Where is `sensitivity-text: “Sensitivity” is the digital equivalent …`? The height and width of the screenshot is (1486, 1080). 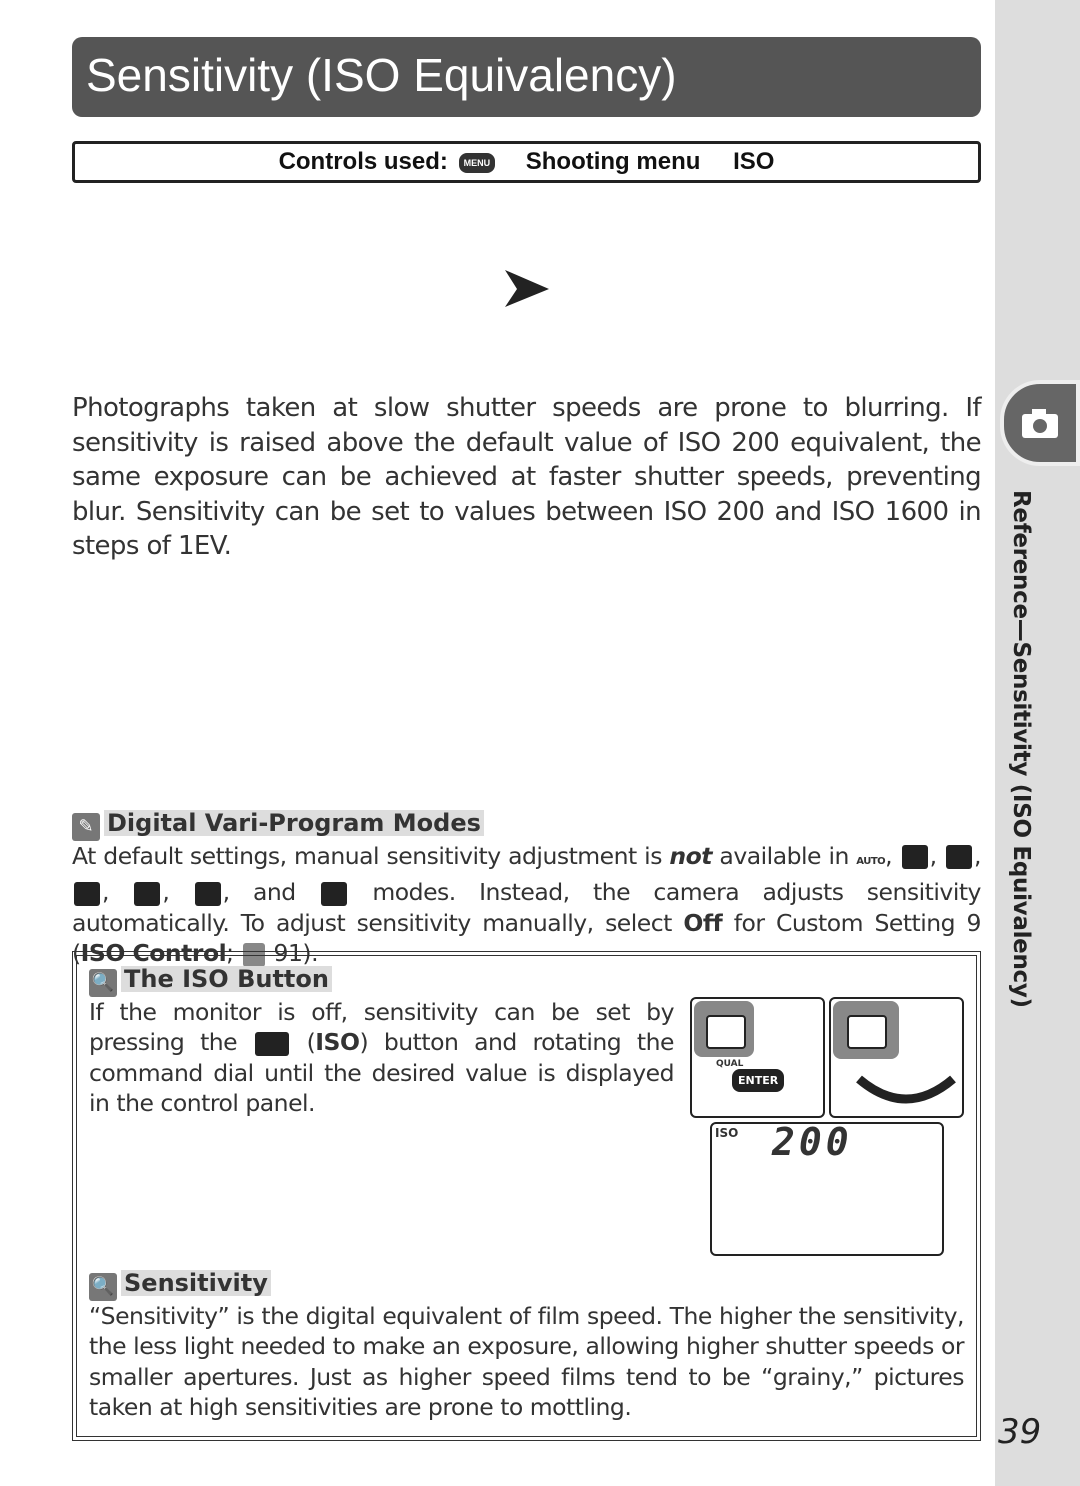 sensitivity-text: “Sensitivity” is the digital equivalent … is located at coordinates (527, 1361).